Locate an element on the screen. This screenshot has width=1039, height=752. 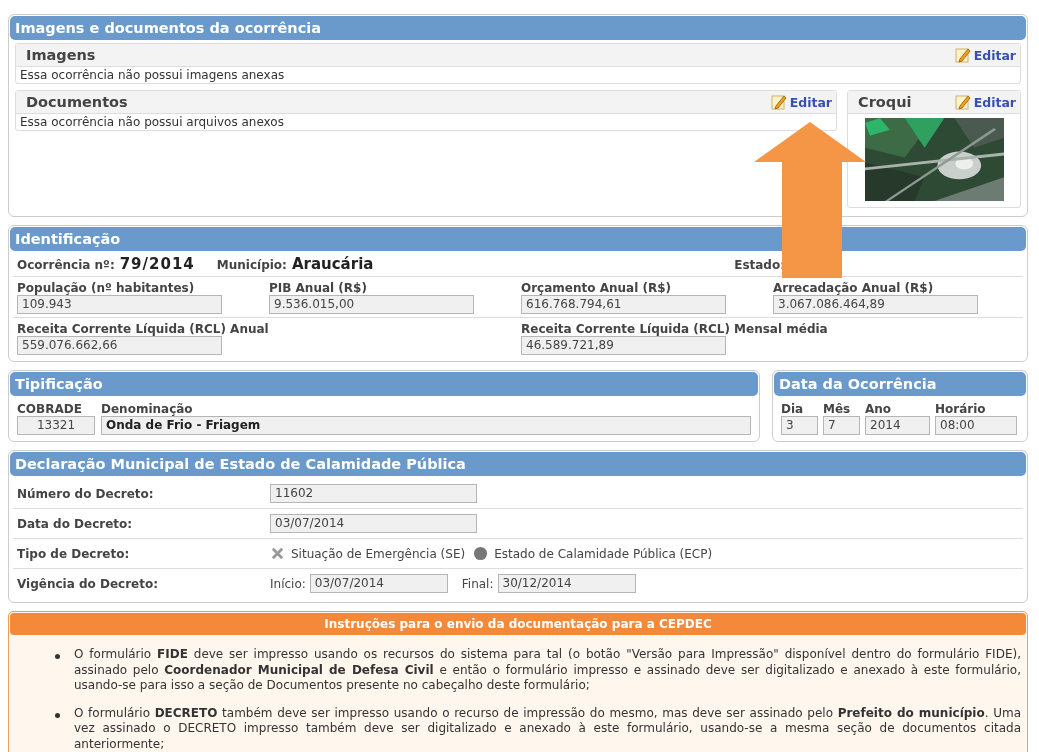
input-field: 616.768.794,61 is located at coordinates (623, 304).